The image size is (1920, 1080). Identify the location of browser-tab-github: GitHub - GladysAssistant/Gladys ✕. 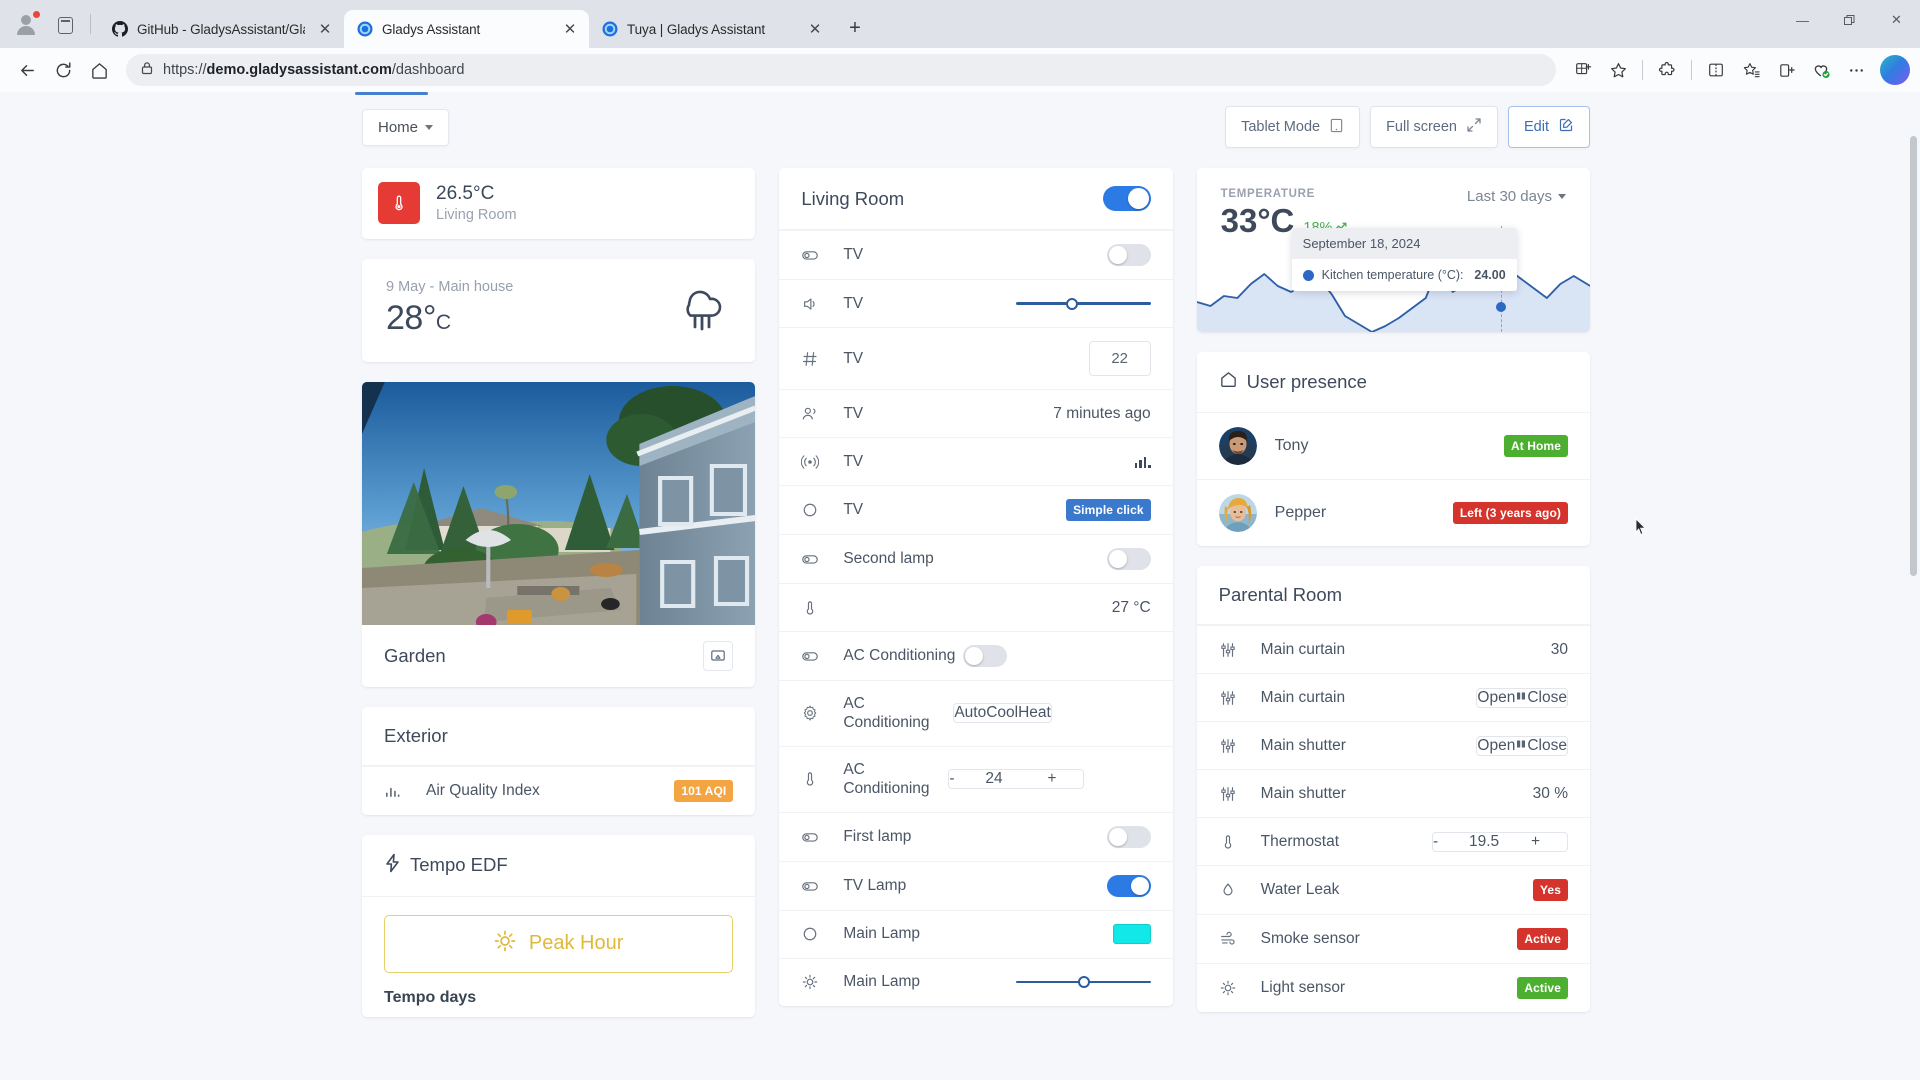
(221, 29).